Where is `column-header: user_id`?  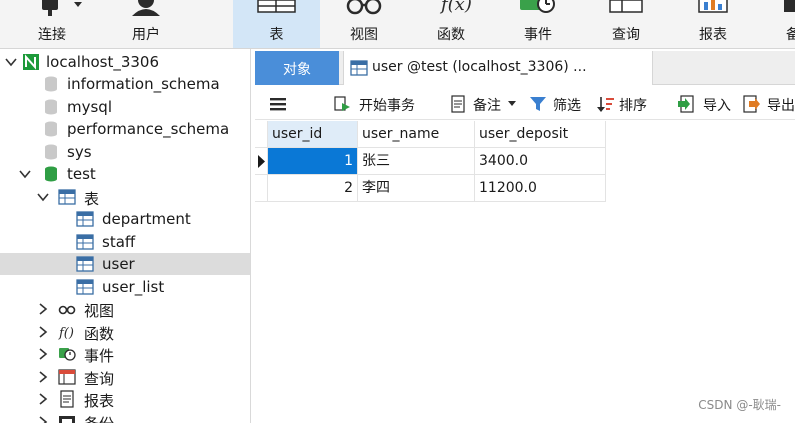 column-header: user_id is located at coordinates (313, 134).